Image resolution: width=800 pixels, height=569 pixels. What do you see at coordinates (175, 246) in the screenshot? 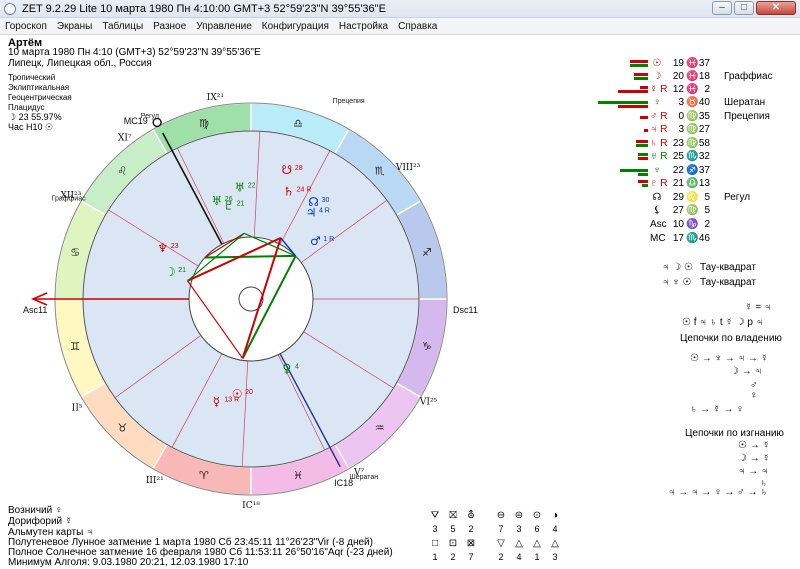
I see `planet-degree-label: 23` at bounding box center [175, 246].